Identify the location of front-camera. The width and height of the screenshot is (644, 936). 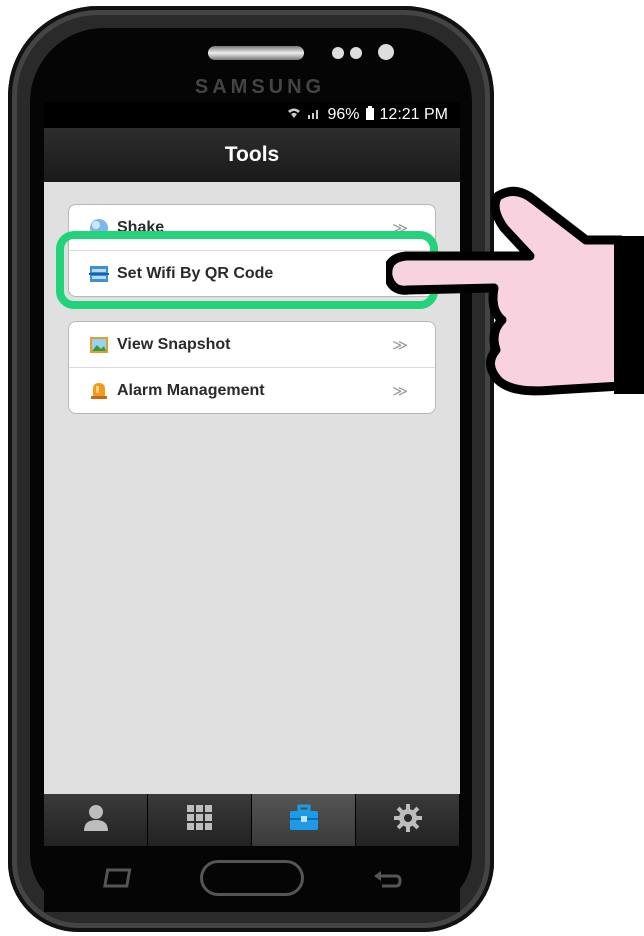
(386, 52).